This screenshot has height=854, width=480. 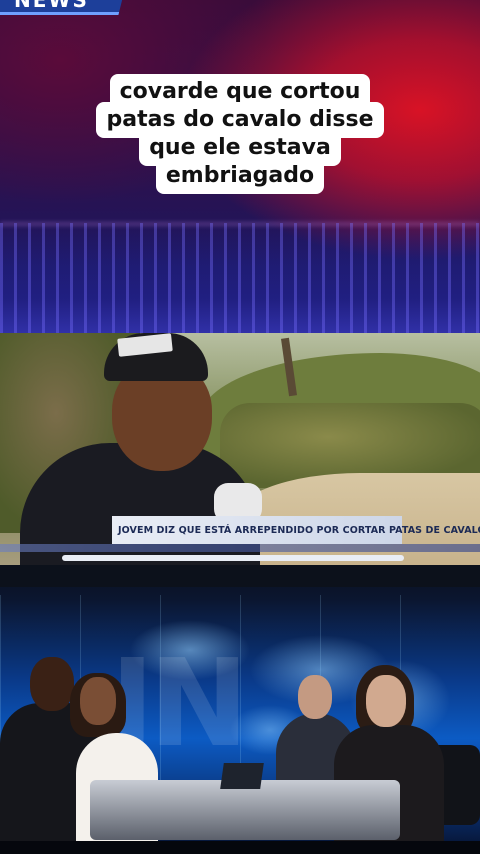 What do you see at coordinates (245, 810) in the screenshot?
I see `news-desk` at bounding box center [245, 810].